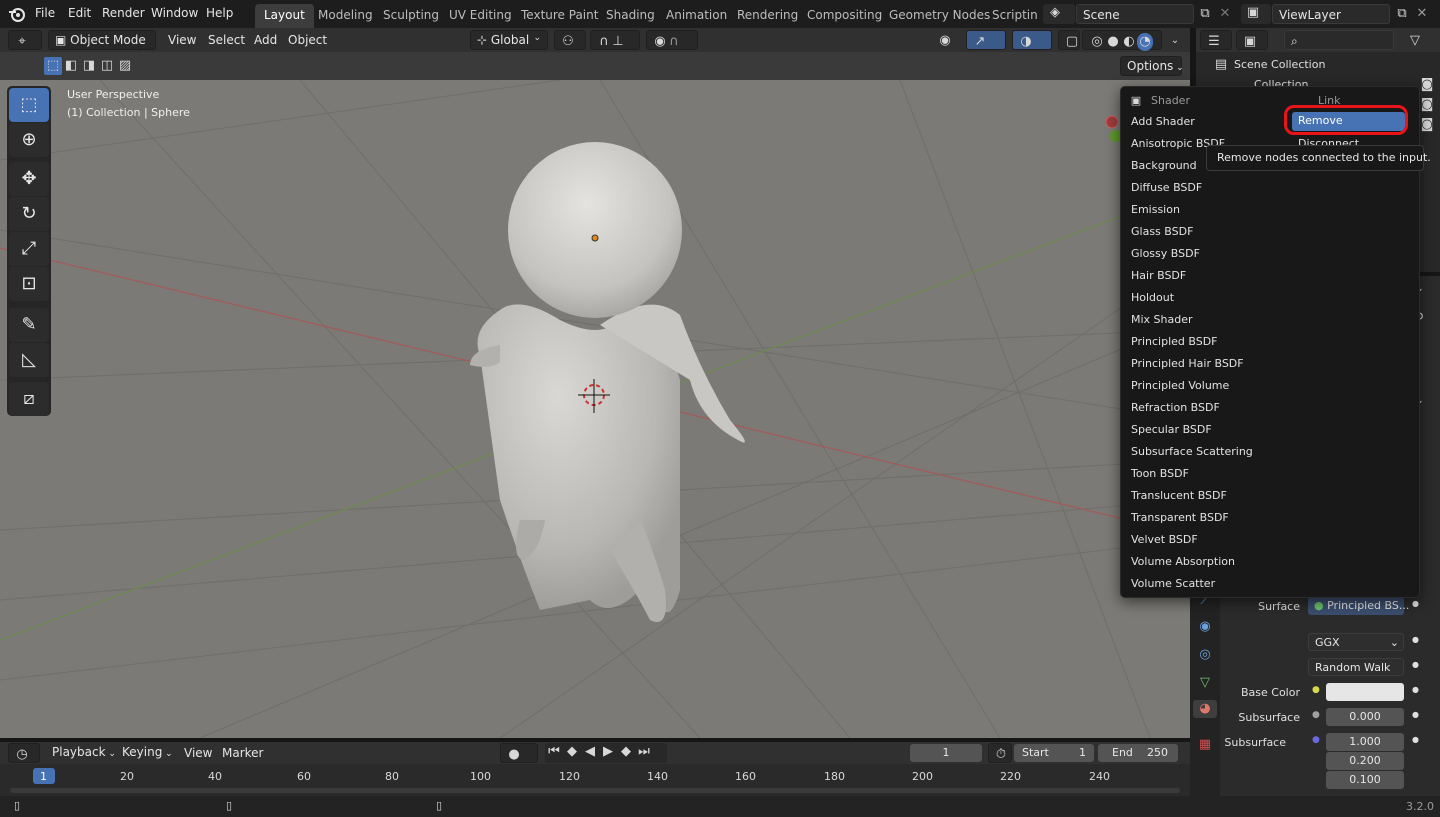  Describe the element at coordinates (79, 13) in the screenshot. I see `menu-edit: Edit` at that location.